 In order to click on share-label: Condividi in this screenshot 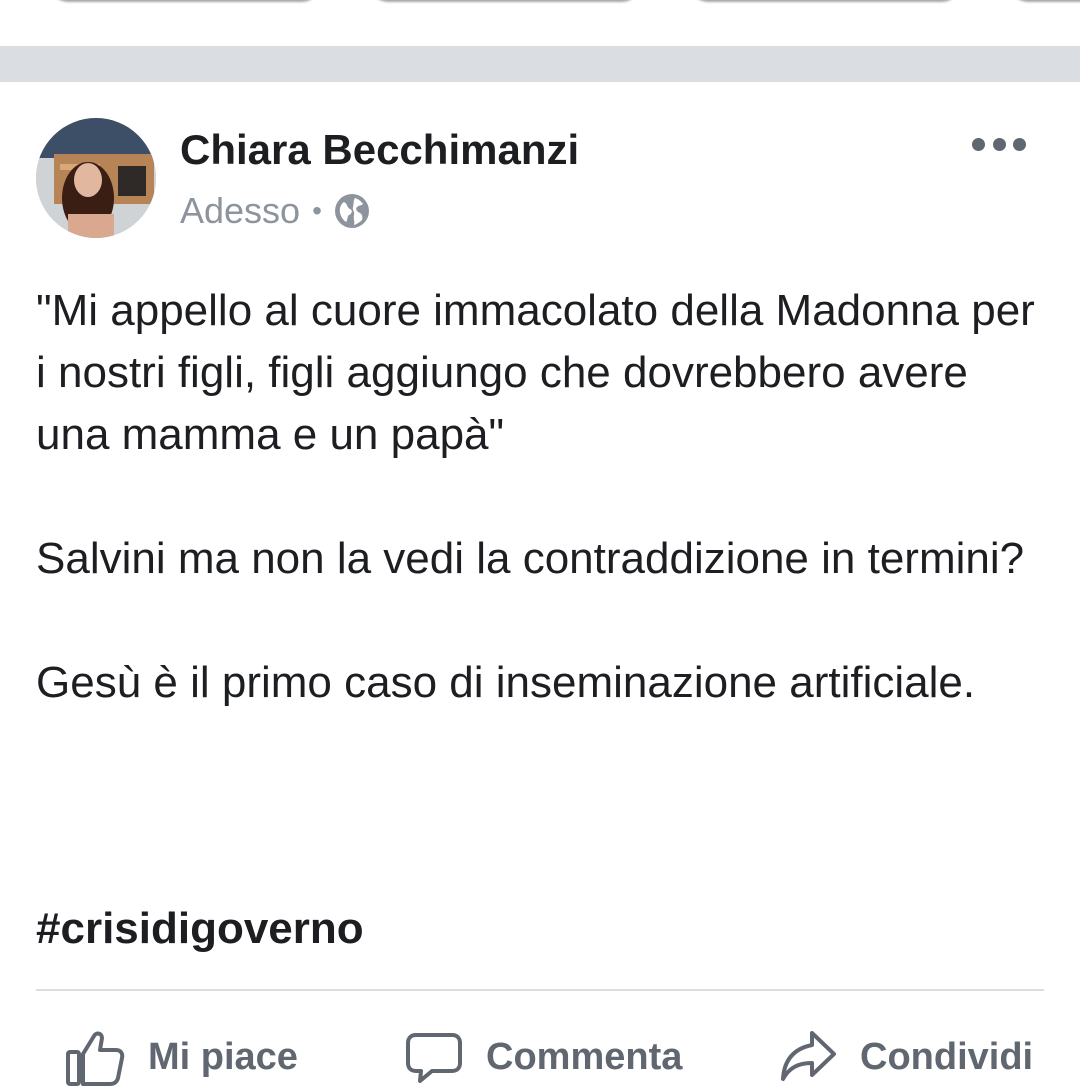, I will do `click(947, 1056)`.